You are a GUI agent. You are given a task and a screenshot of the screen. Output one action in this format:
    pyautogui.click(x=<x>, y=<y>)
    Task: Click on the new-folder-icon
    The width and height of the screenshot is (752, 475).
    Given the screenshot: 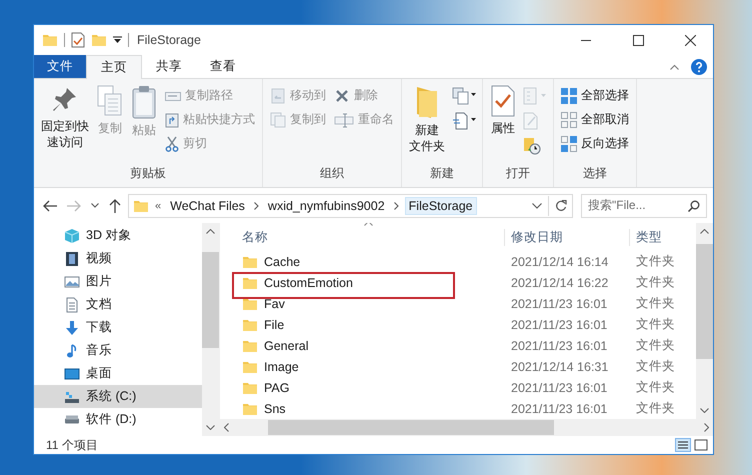 What is the action you would take?
    pyautogui.click(x=99, y=40)
    